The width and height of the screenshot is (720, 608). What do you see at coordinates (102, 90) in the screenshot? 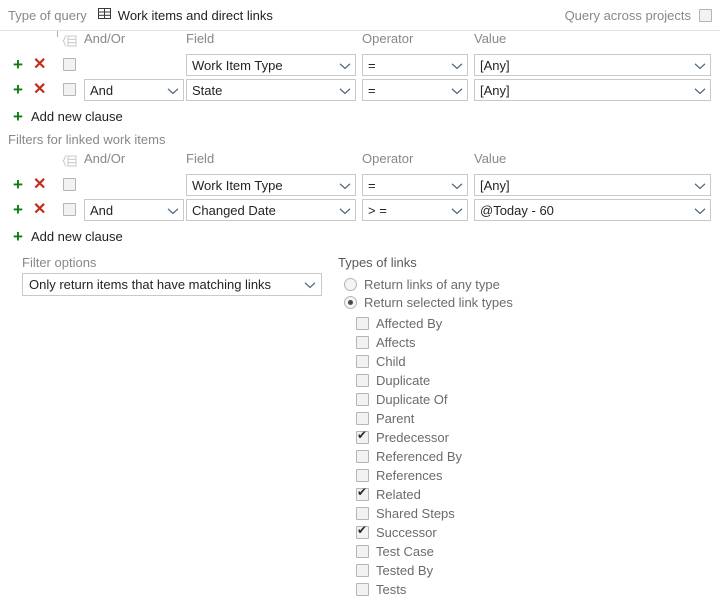
I see `andor-value: And` at bounding box center [102, 90].